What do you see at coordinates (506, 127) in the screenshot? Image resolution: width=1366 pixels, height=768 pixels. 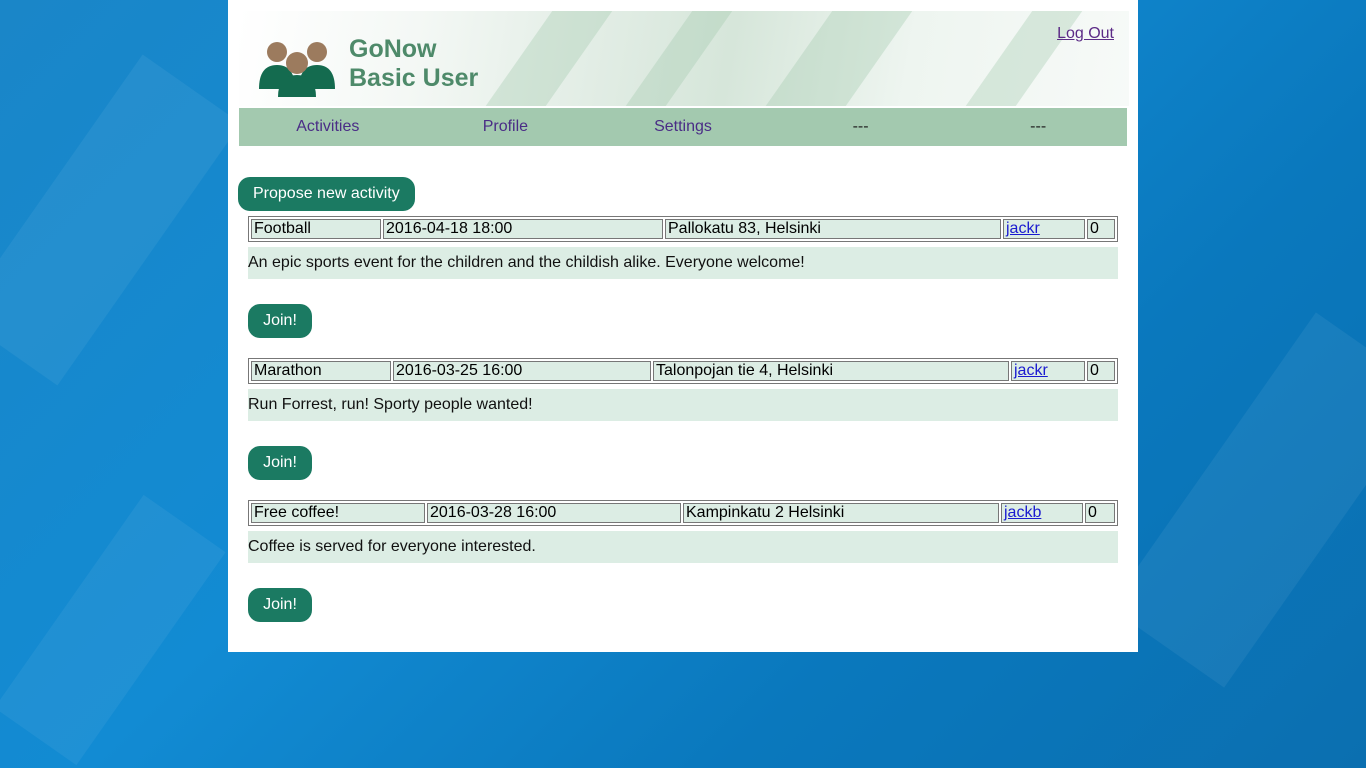 I see `nav-item-profile: Profile` at bounding box center [506, 127].